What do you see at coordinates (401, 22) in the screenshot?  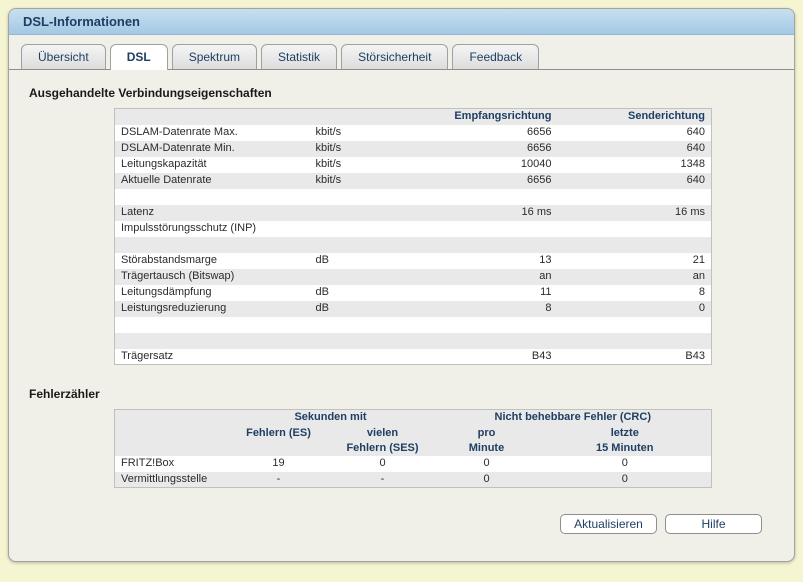 I see `window-titlebar: DSL-Informationen` at bounding box center [401, 22].